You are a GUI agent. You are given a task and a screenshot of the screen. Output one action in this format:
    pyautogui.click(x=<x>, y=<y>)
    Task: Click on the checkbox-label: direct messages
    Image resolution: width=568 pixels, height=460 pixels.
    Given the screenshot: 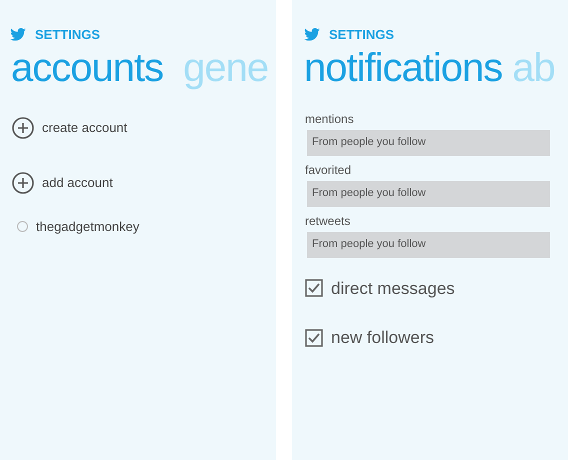 What is the action you would take?
    pyautogui.click(x=393, y=289)
    